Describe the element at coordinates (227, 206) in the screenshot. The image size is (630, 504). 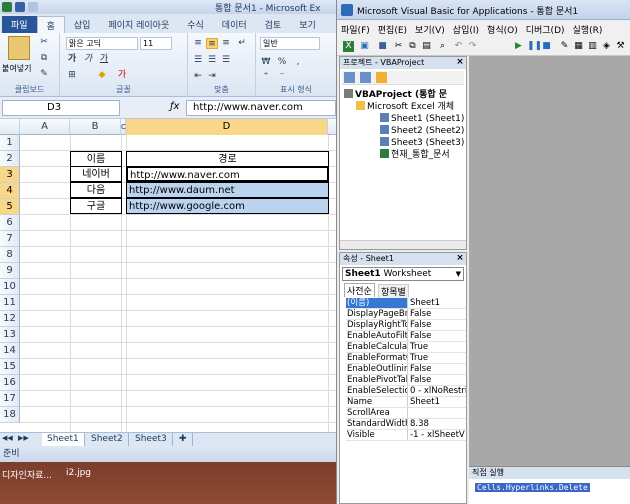
I see `cell-d5: http://www.google.com` at that location.